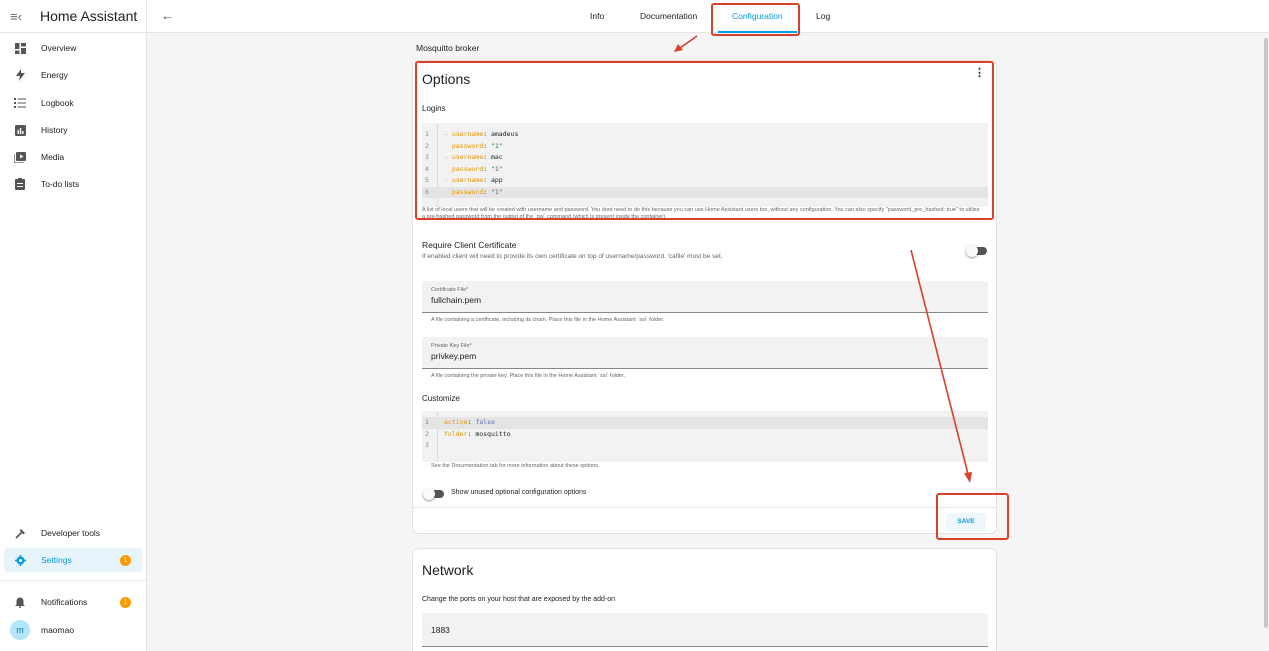 This screenshot has height=651, width=1269. What do you see at coordinates (73, 560) in the screenshot?
I see `sidebar-item-settings: Settings 1` at bounding box center [73, 560].